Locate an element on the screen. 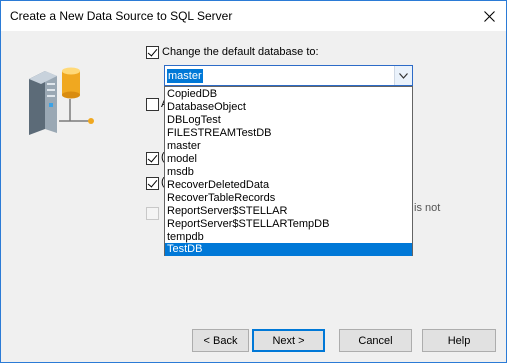  dropdown-item: FILESTREAMTestDB is located at coordinates (288, 133).